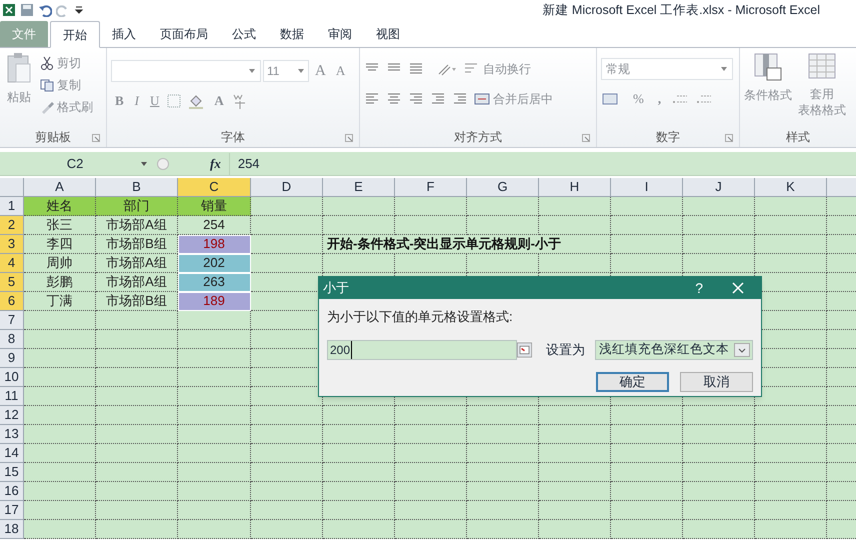 This screenshot has height=548, width=856. I want to click on insert-function-button: fx, so click(215, 164).